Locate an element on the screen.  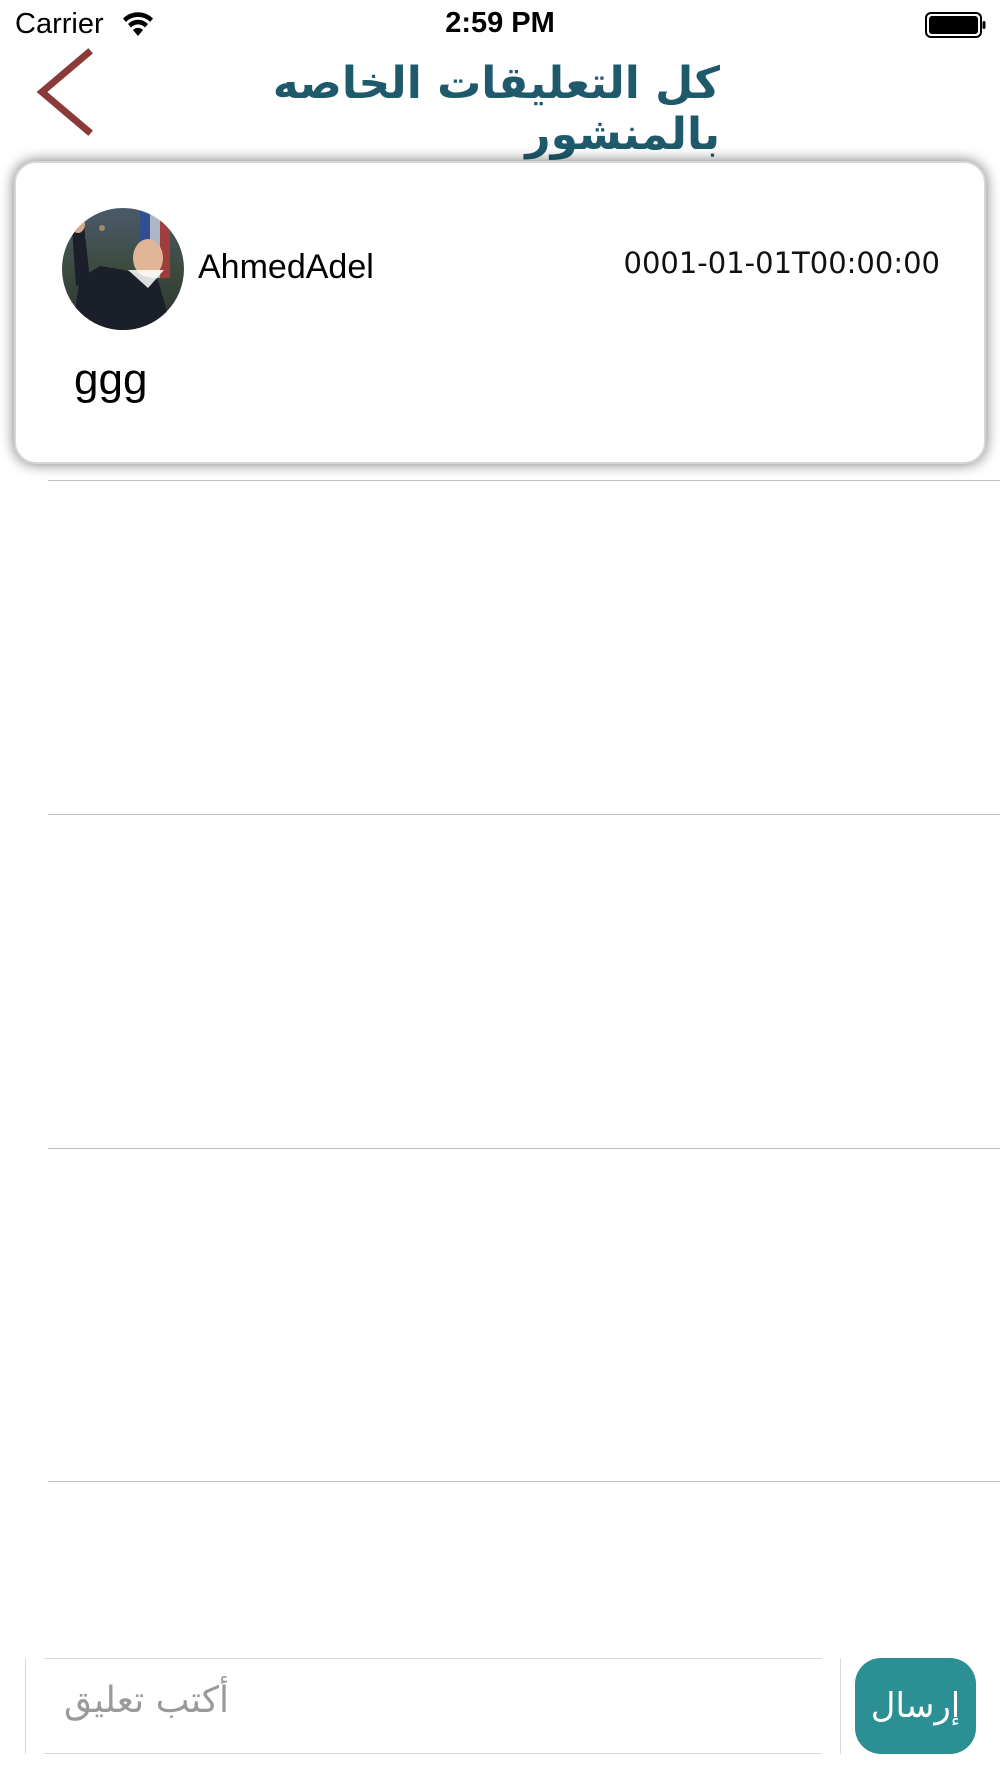
status-time: 2:59 PM is located at coordinates (500, 23).